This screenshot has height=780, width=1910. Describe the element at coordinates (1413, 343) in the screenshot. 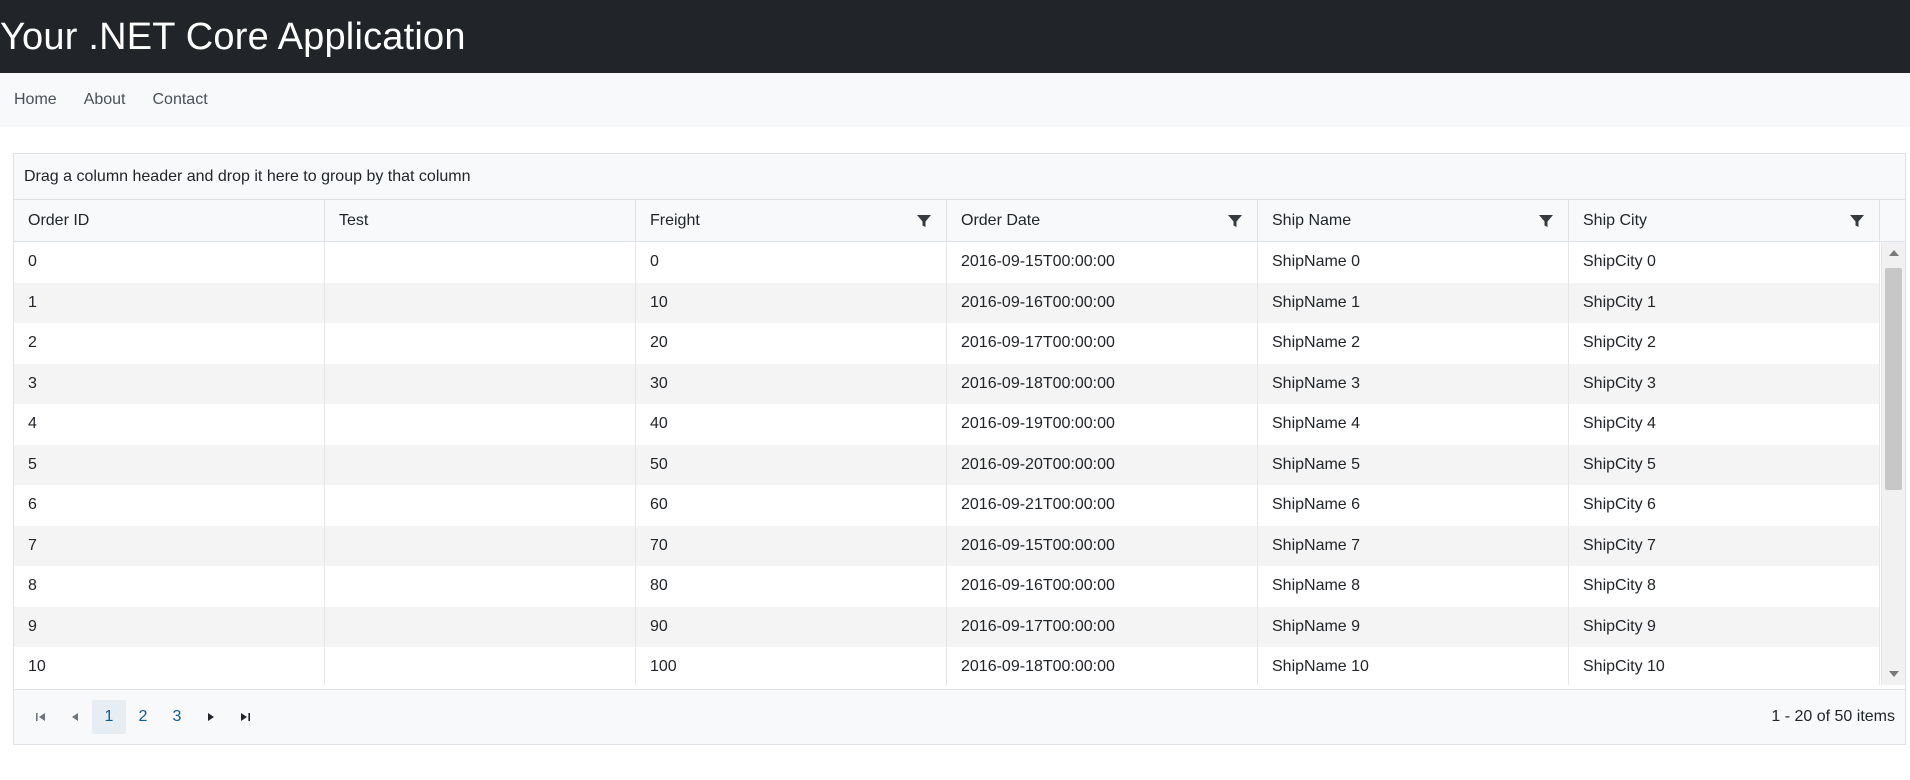

I see `table-cell: ShipName 2` at that location.